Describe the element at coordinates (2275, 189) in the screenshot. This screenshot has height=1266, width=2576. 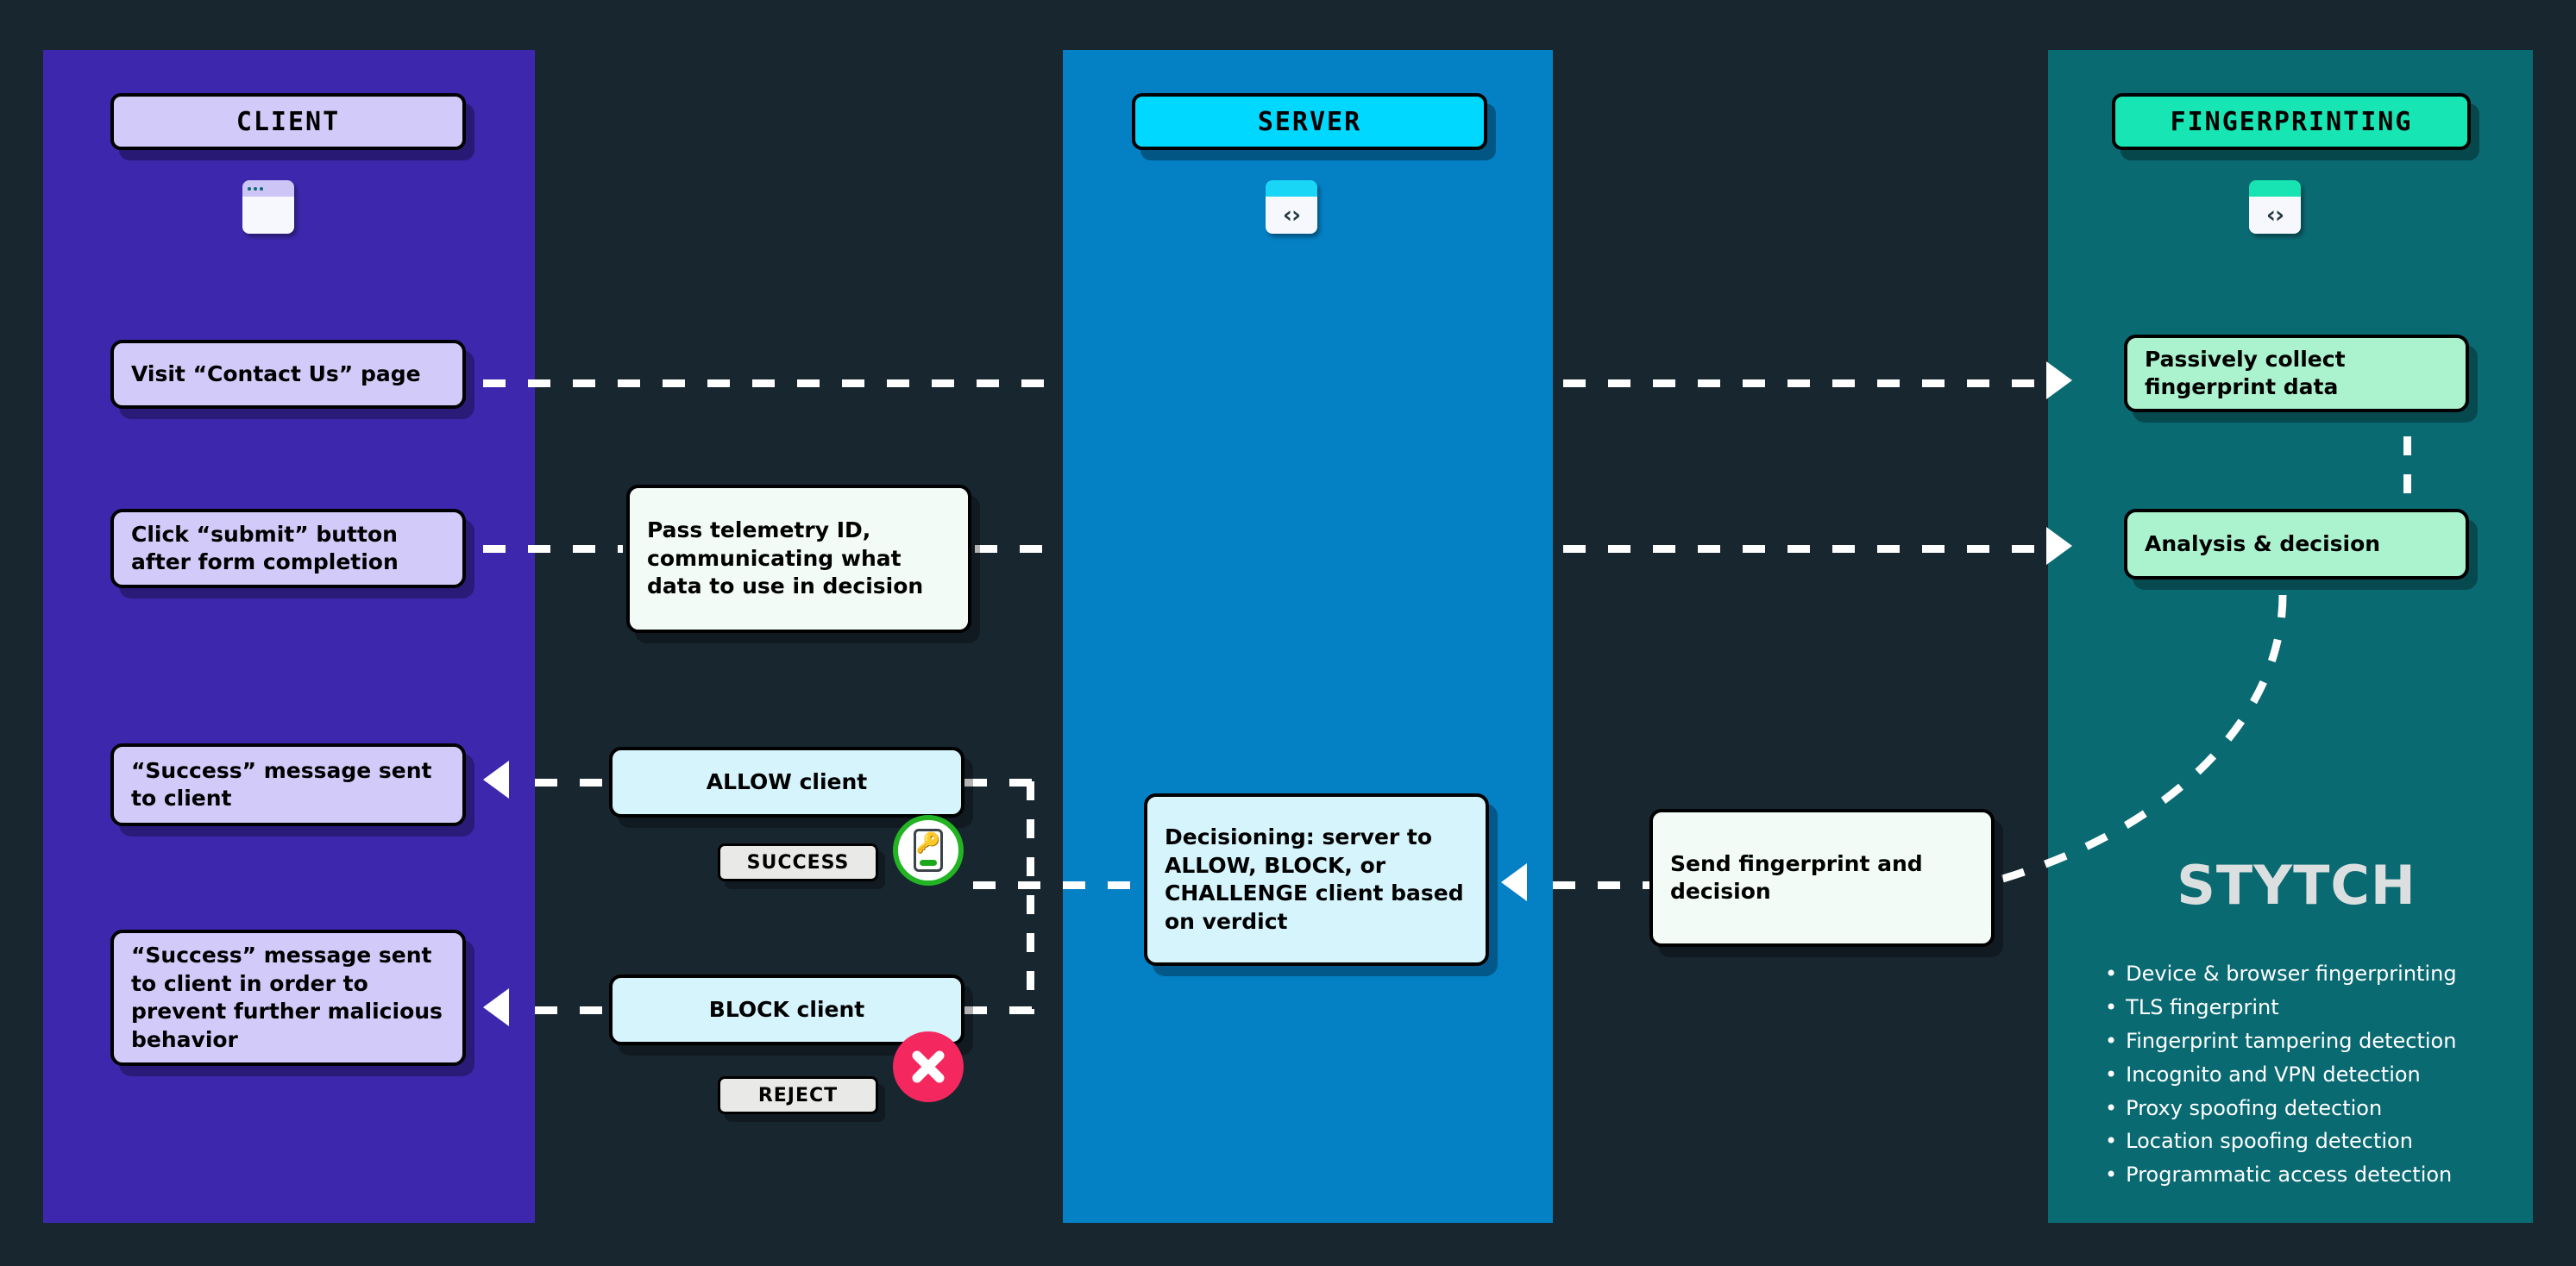
I see `code-window-titlebar-fingerprinting` at that location.